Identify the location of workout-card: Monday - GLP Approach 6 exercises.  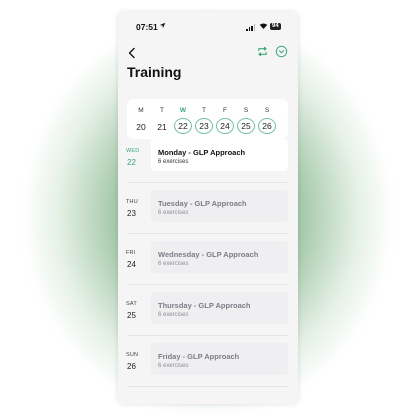
(219, 155).